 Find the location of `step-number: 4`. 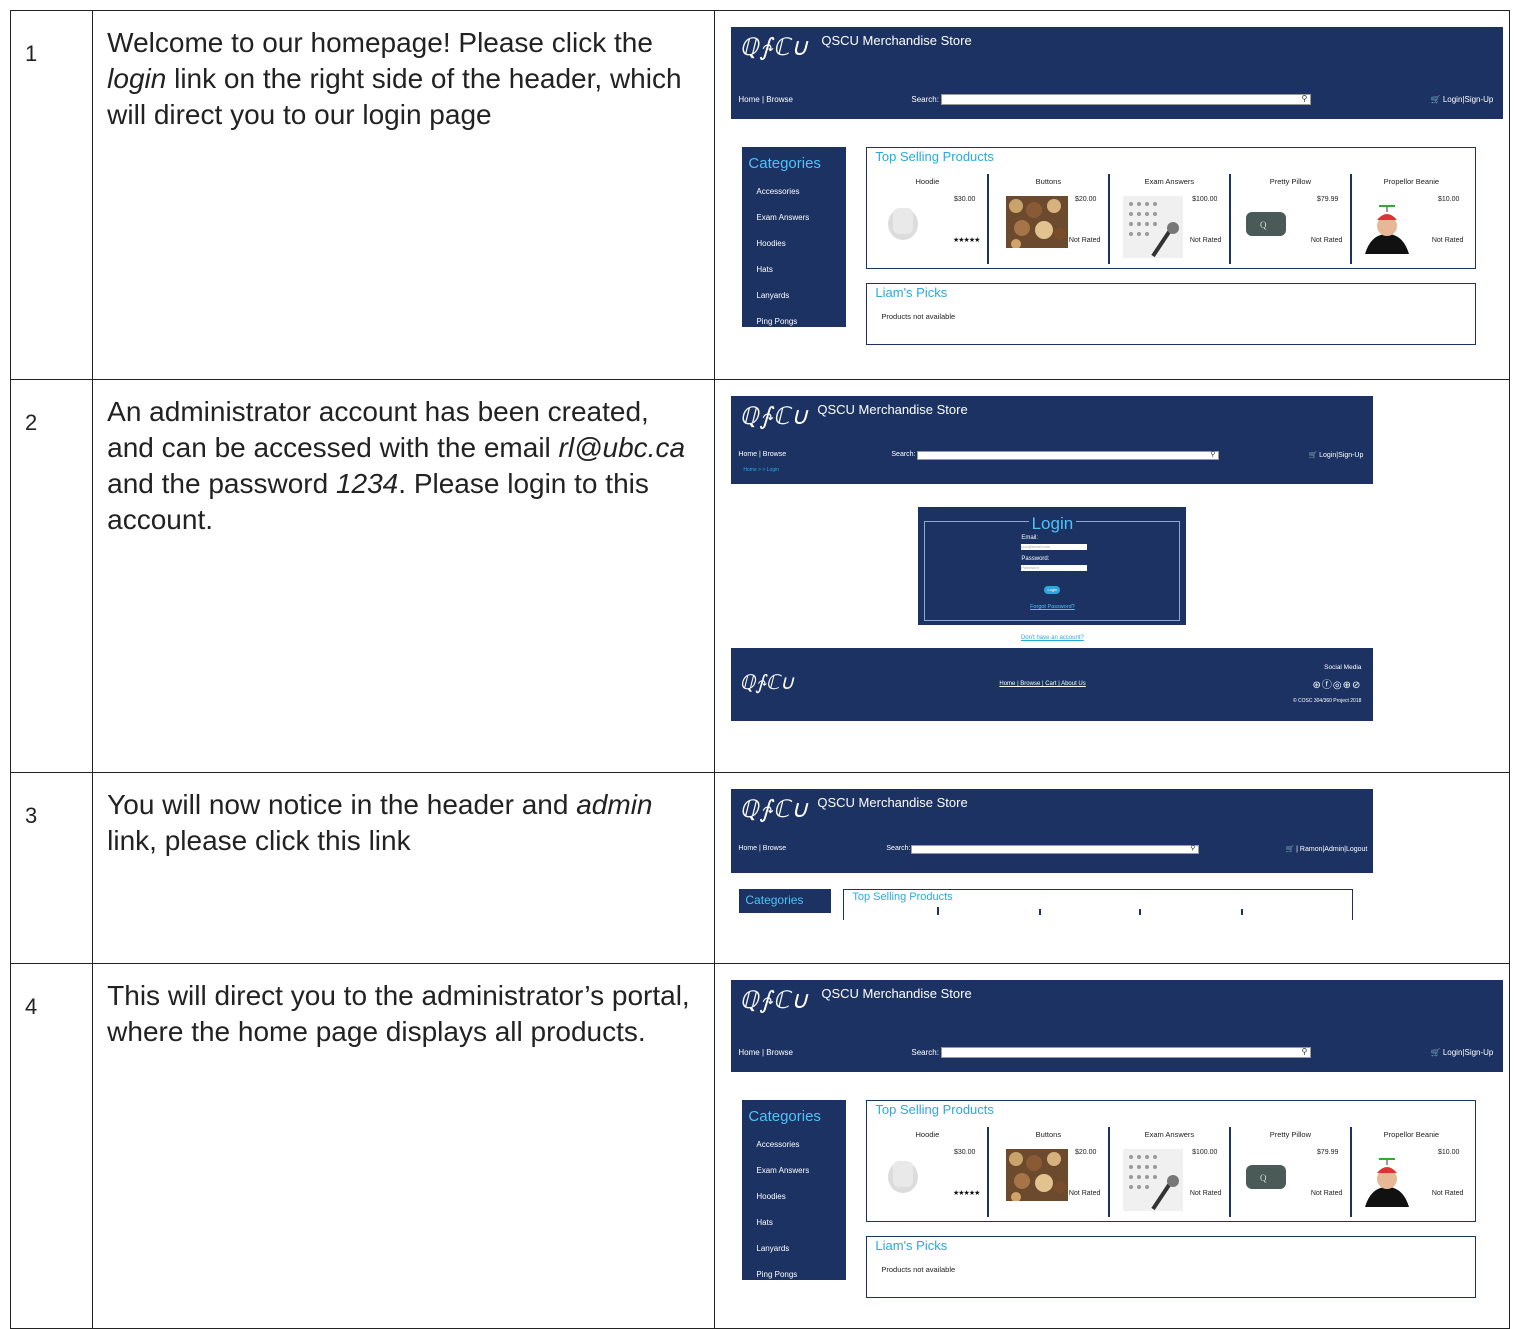

step-number: 4 is located at coordinates (51, 1146).